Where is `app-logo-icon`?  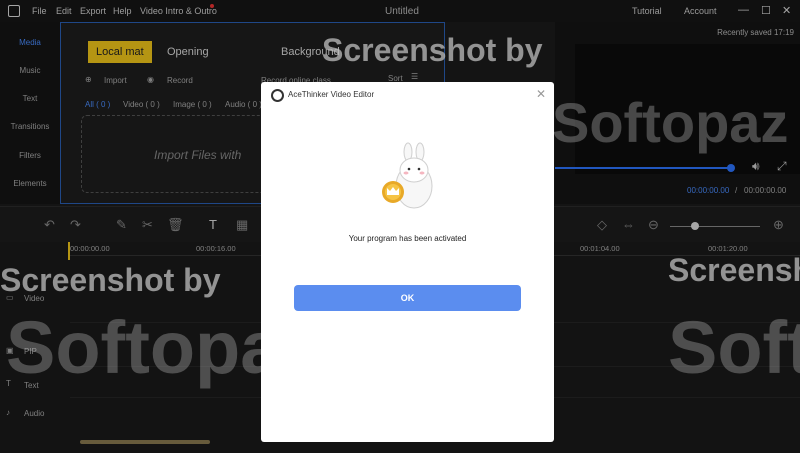
app-logo-icon is located at coordinates (277, 95).